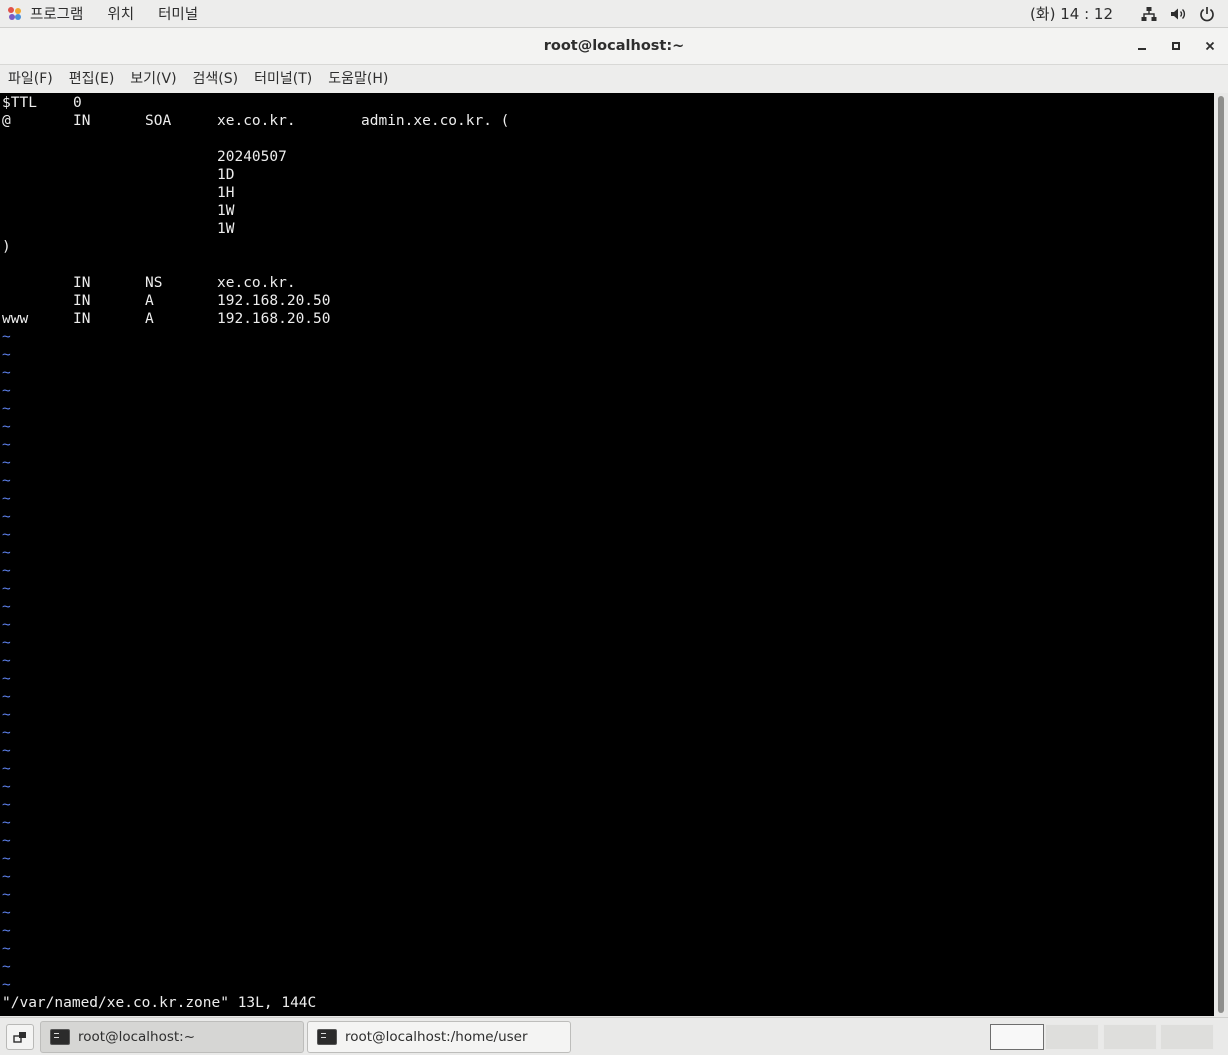 The height and width of the screenshot is (1055, 1228). What do you see at coordinates (15, 13) in the screenshot?
I see `applications-icon` at bounding box center [15, 13].